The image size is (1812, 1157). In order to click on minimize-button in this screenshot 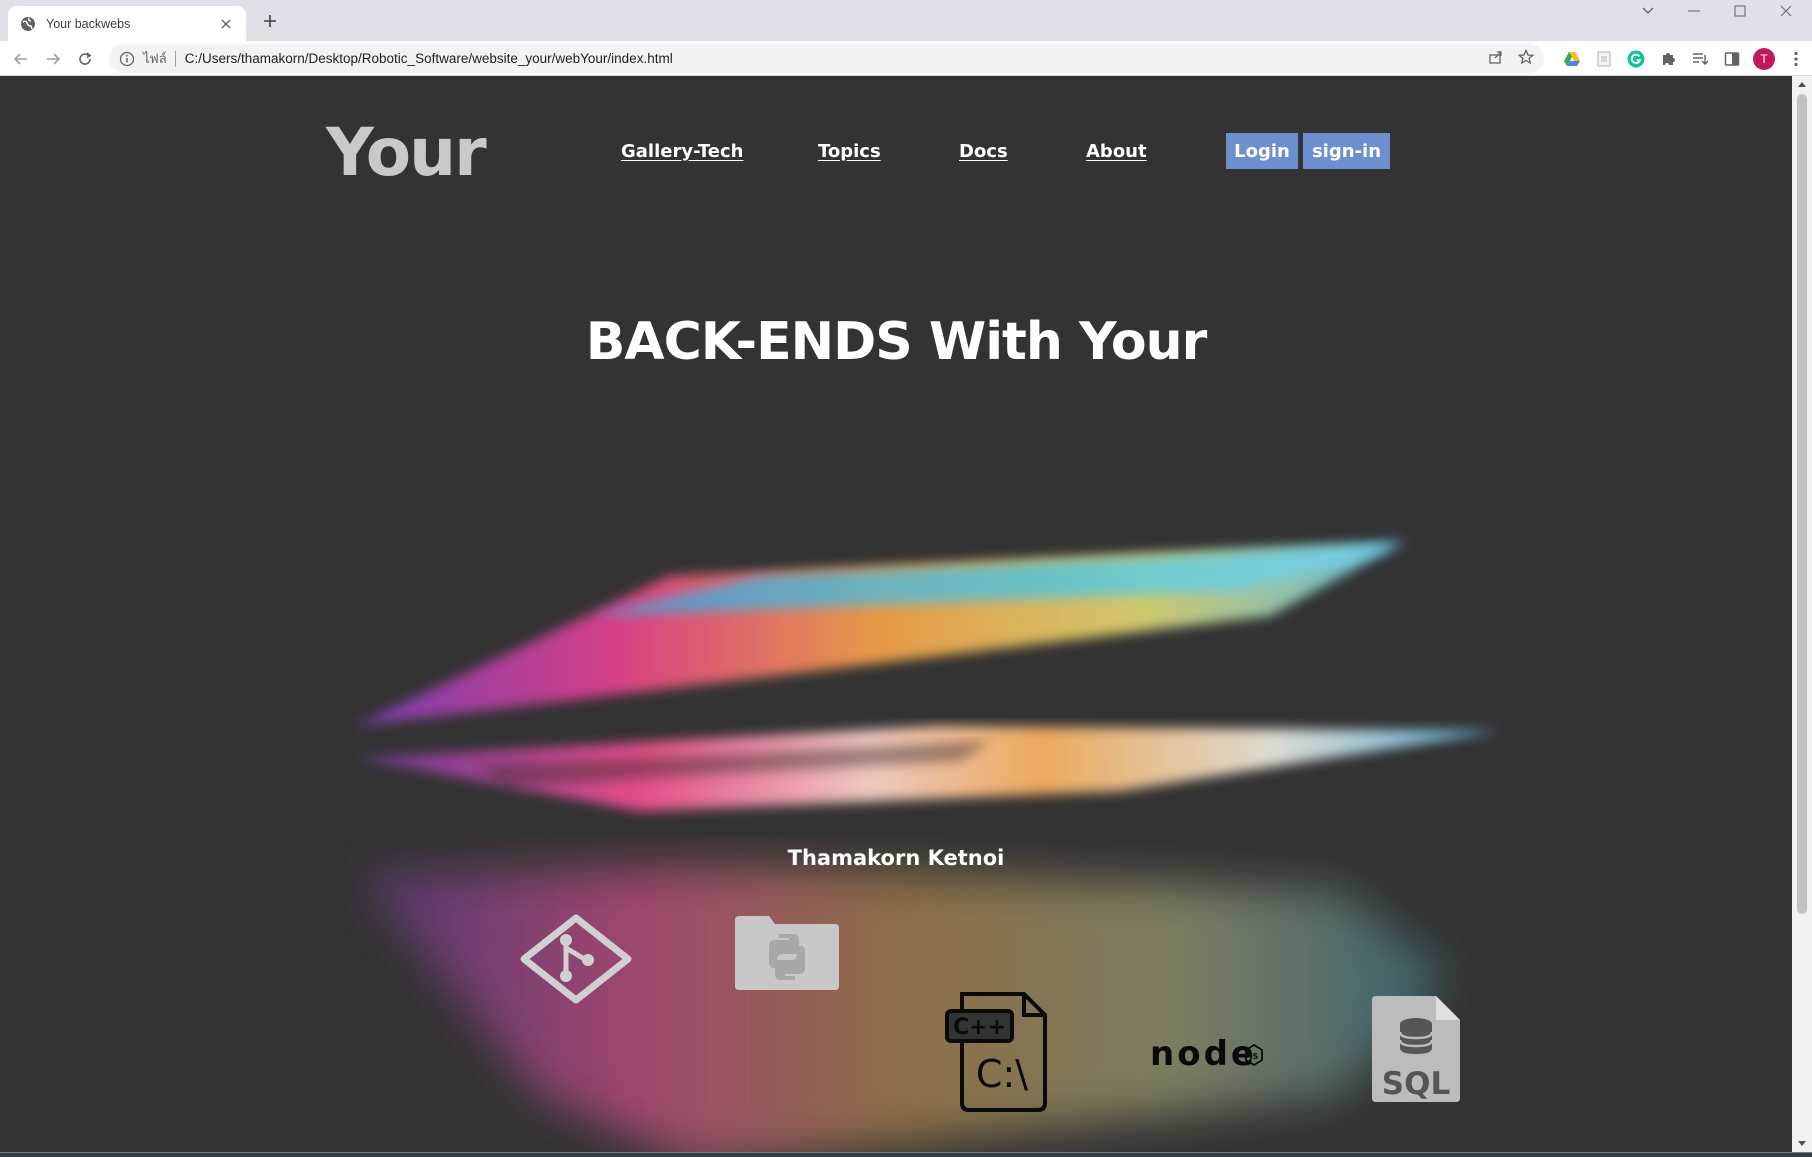, I will do `click(1694, 11)`.